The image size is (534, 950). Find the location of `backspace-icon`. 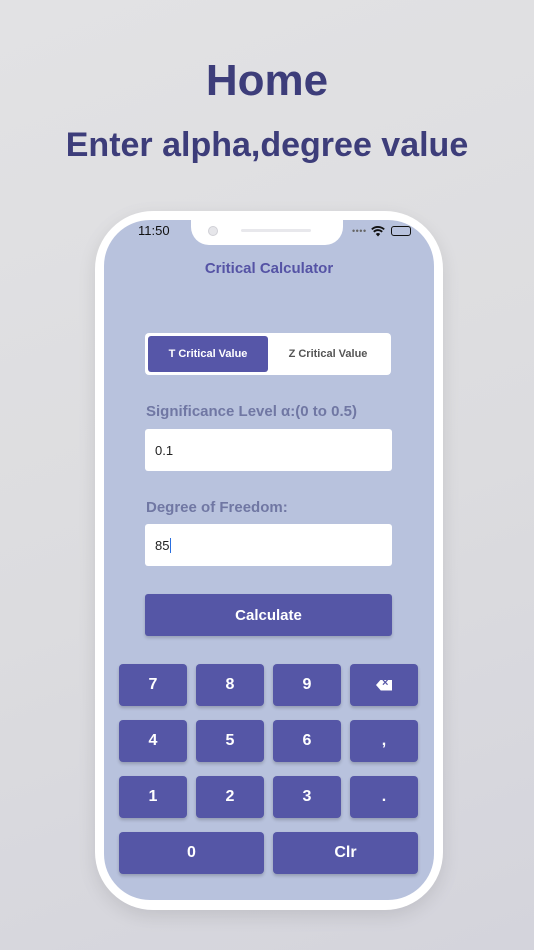

backspace-icon is located at coordinates (384, 685).